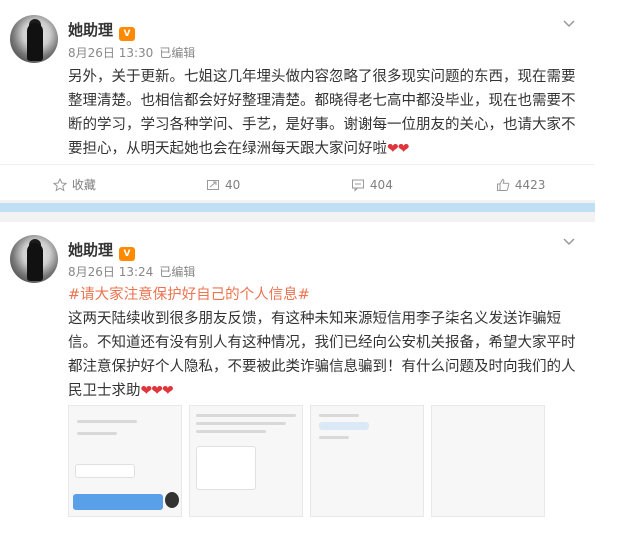  What do you see at coordinates (530, 184) in the screenshot?
I see `like-count: 4423` at bounding box center [530, 184].